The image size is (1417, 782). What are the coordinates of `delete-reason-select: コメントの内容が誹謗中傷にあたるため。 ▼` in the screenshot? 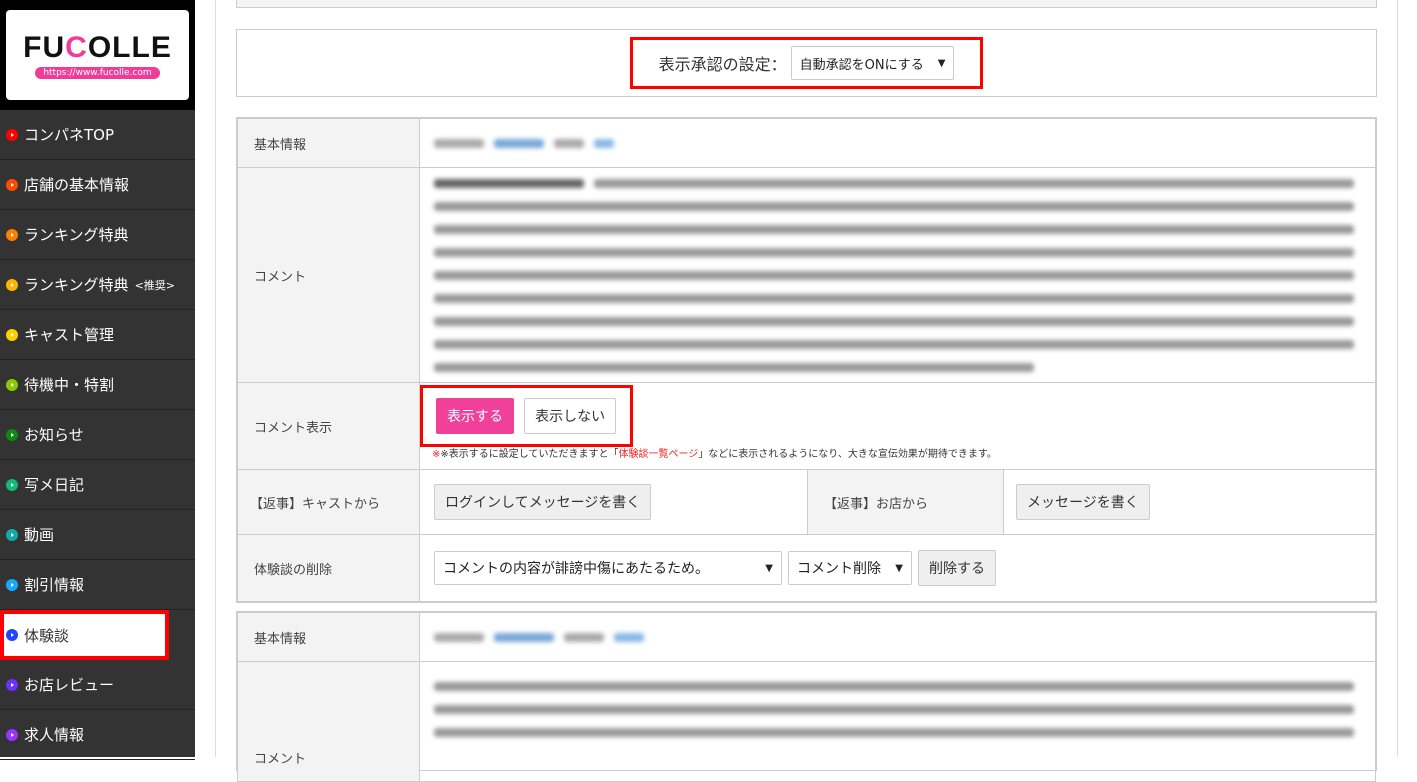 It's located at (608, 568).